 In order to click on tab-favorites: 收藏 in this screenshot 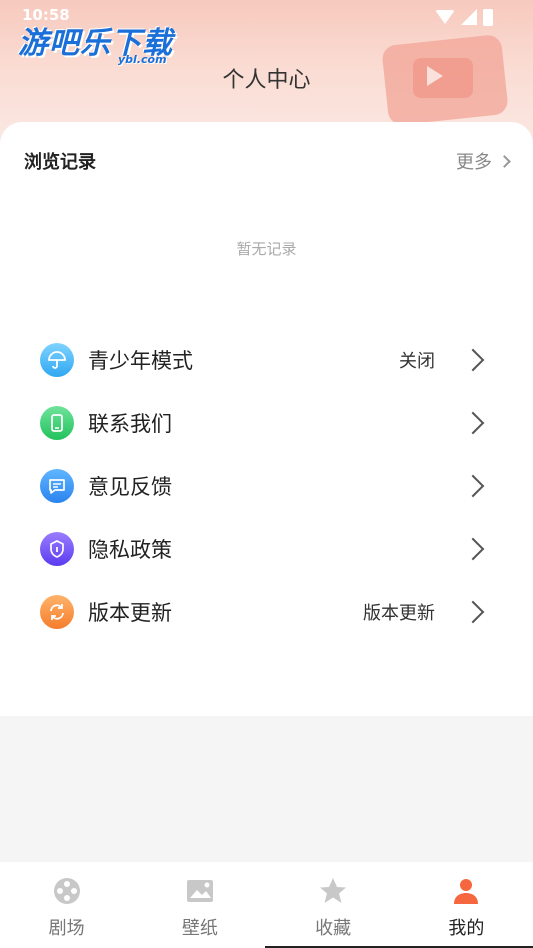, I will do `click(333, 905)`.